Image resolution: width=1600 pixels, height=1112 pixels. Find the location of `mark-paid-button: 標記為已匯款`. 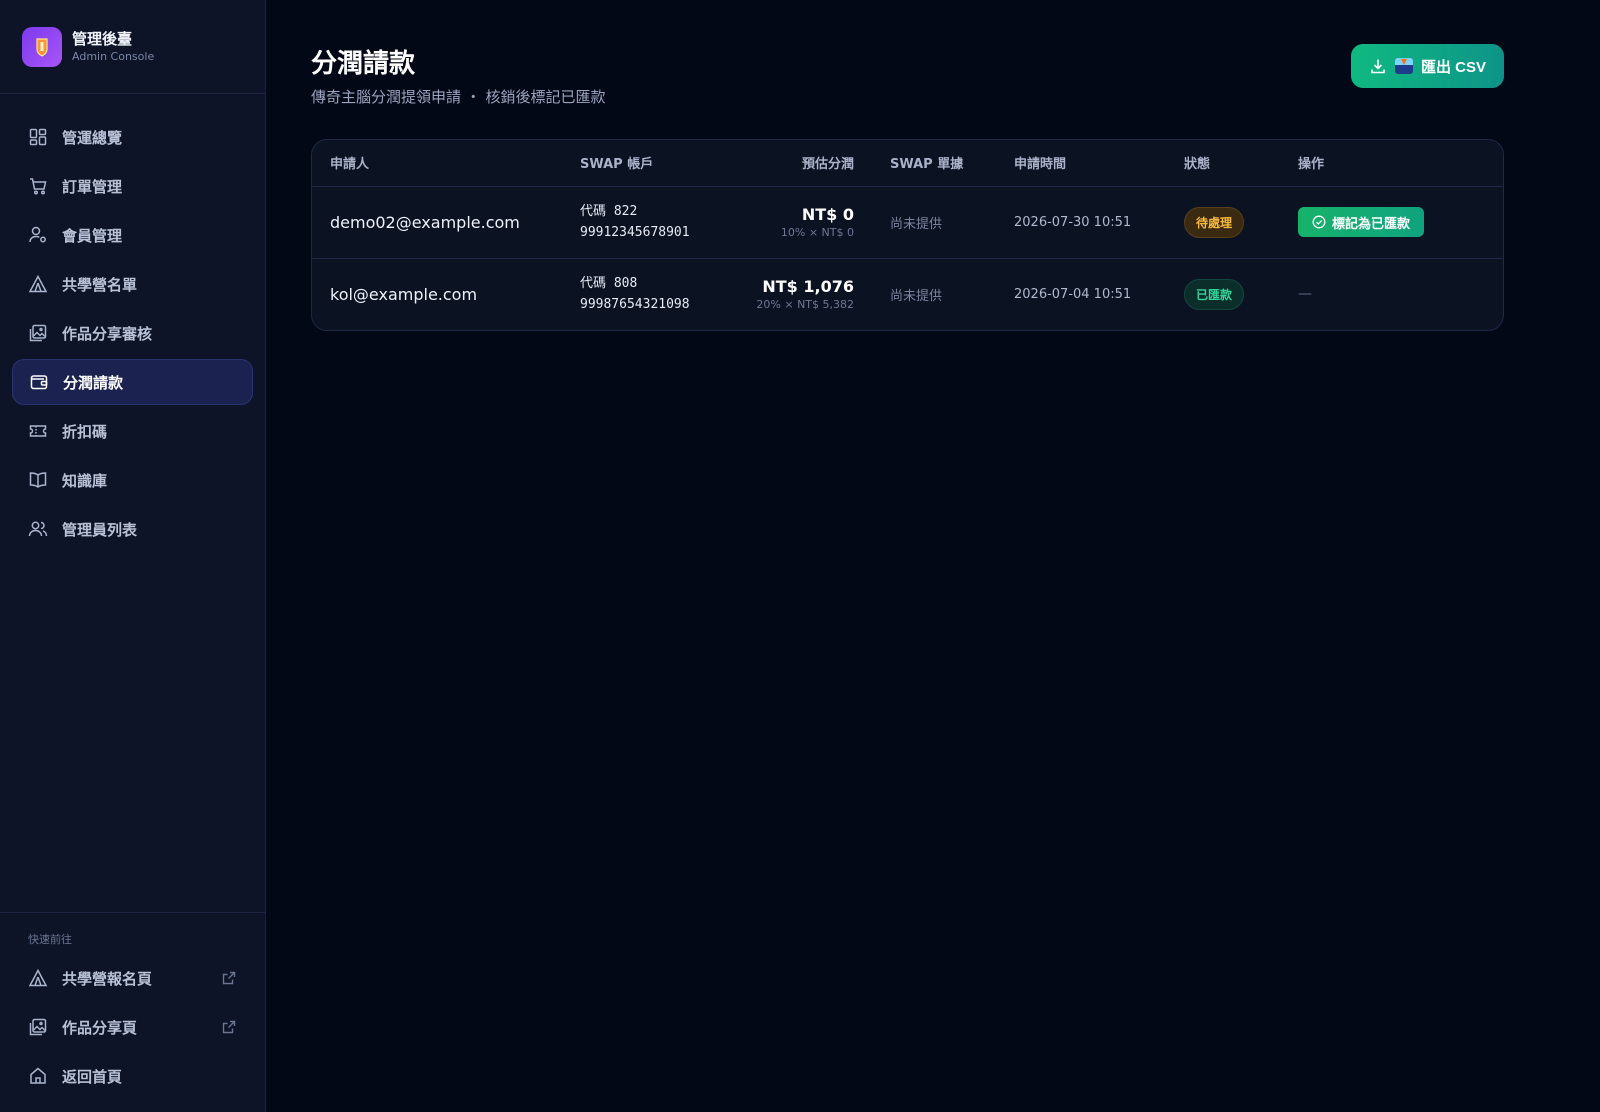

mark-paid-button: 標記為已匯款 is located at coordinates (1361, 222).